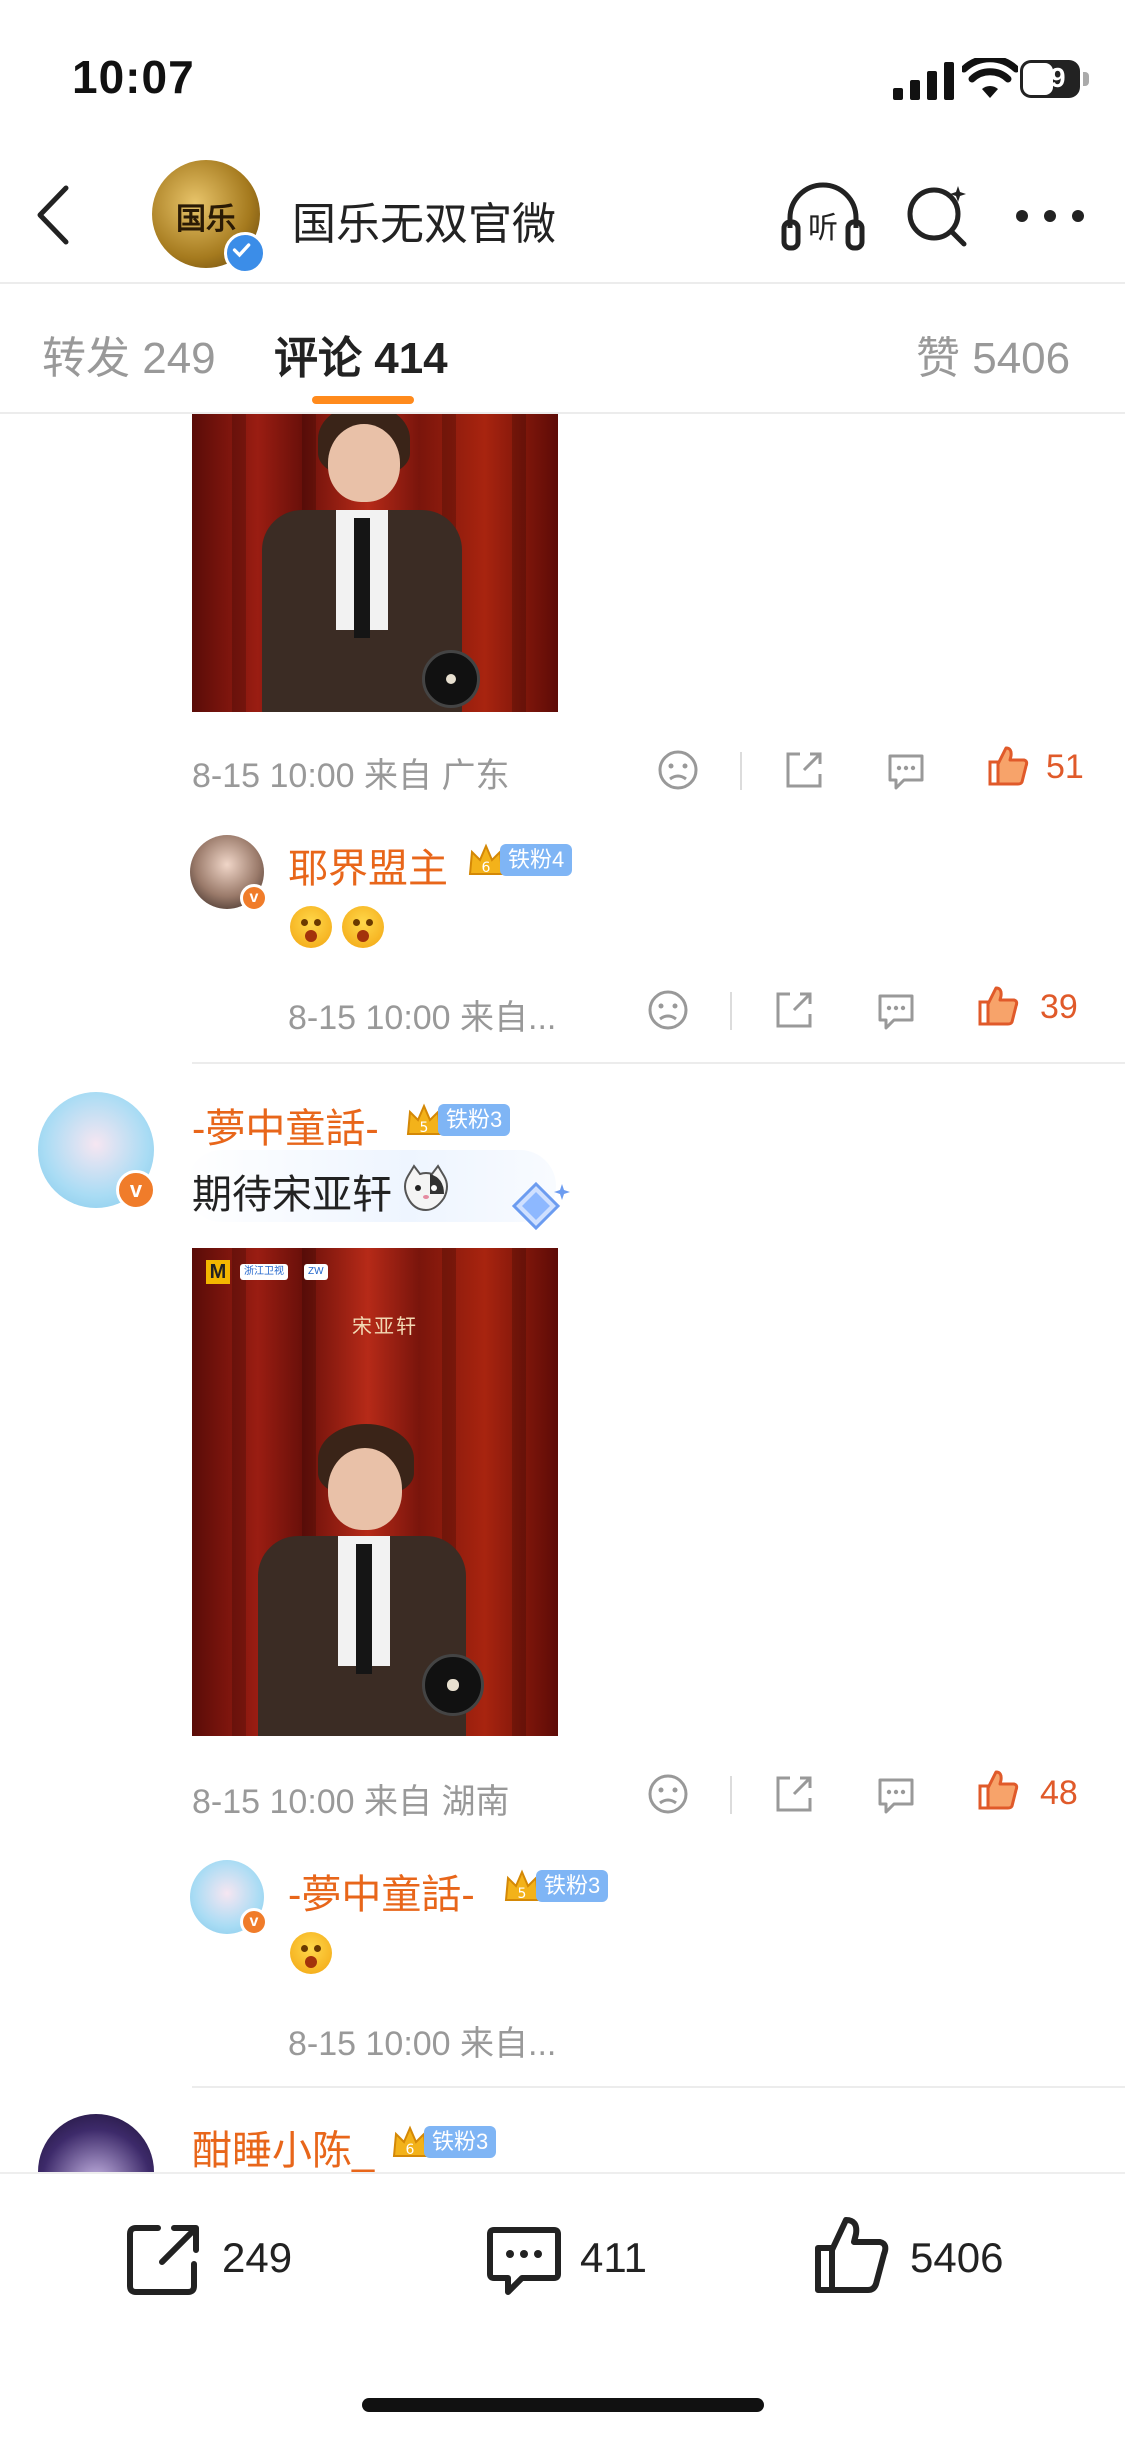  I want to click on reply-username: 耶界盟主, so click(368, 865).